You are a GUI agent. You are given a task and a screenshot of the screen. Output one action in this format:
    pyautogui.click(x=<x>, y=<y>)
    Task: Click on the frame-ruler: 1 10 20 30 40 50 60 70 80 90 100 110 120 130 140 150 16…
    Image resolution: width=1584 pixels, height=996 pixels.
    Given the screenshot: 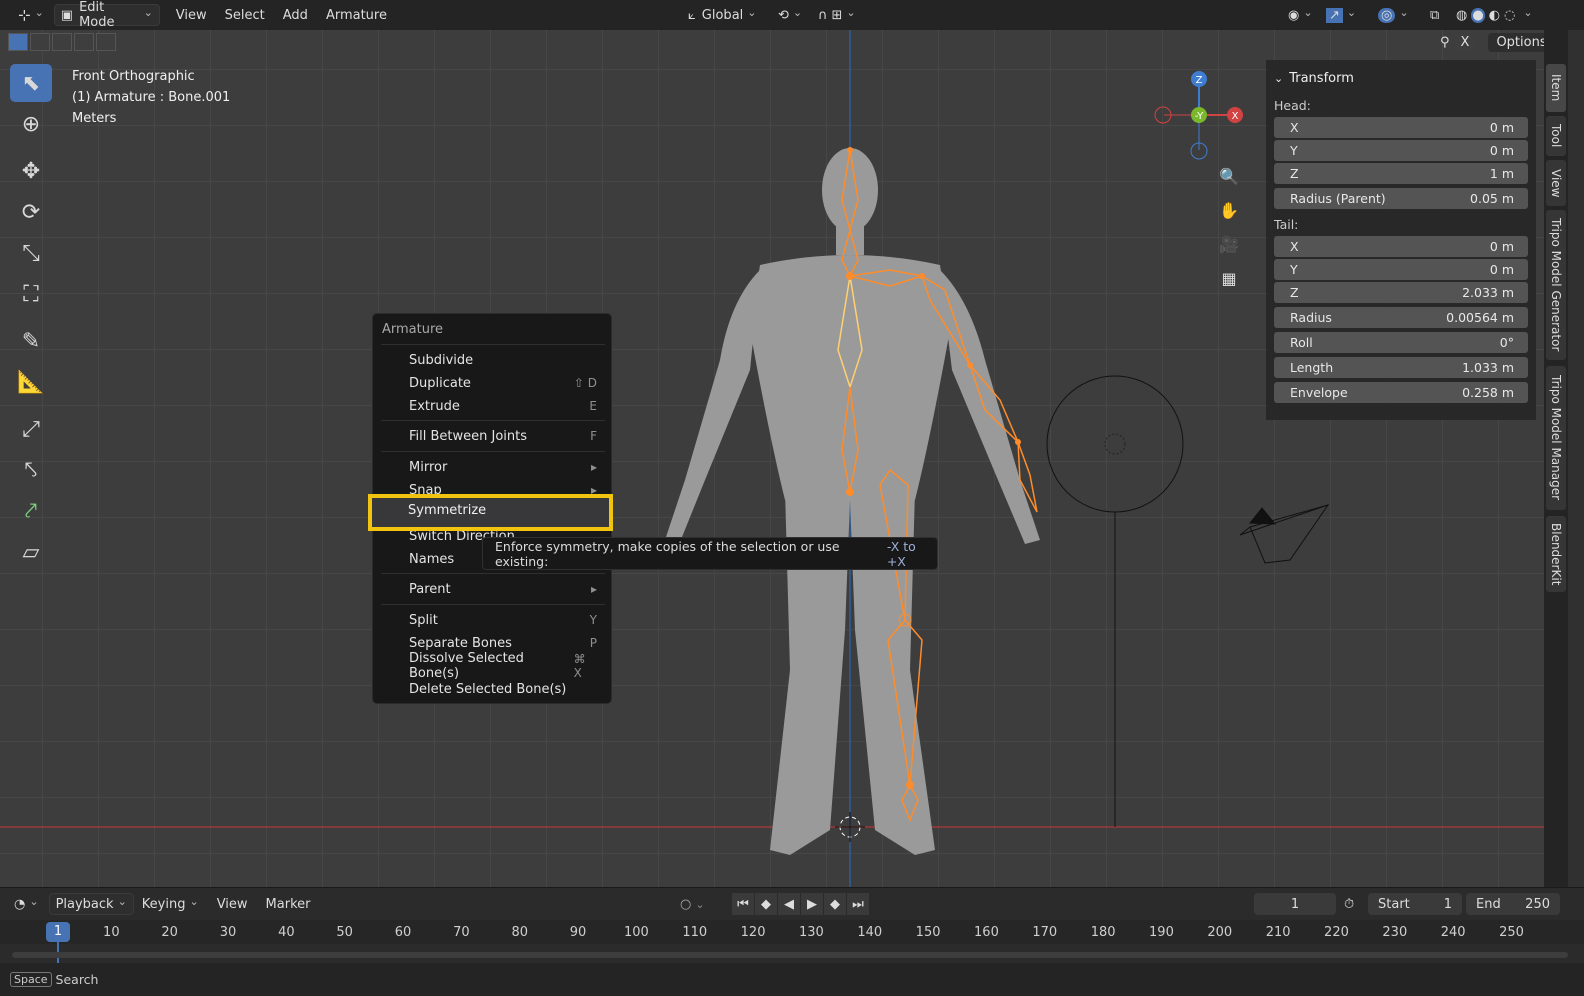 What is the action you would take?
    pyautogui.click(x=792, y=942)
    